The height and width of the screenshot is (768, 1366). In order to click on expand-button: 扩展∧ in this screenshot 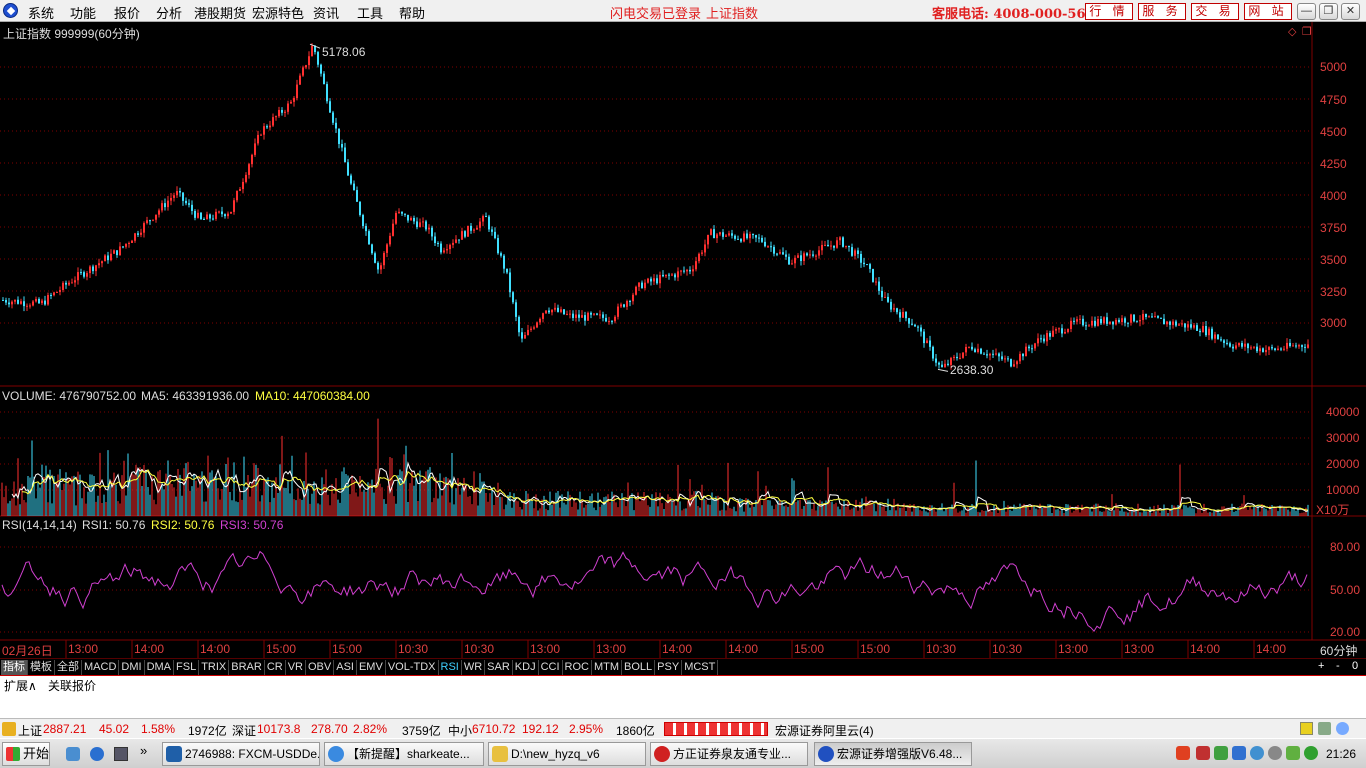, I will do `click(20, 685)`.